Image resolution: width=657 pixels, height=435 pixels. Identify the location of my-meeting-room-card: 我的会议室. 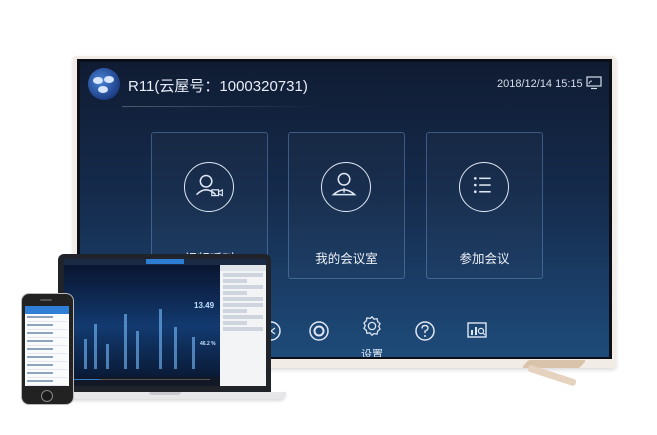
(346, 205).